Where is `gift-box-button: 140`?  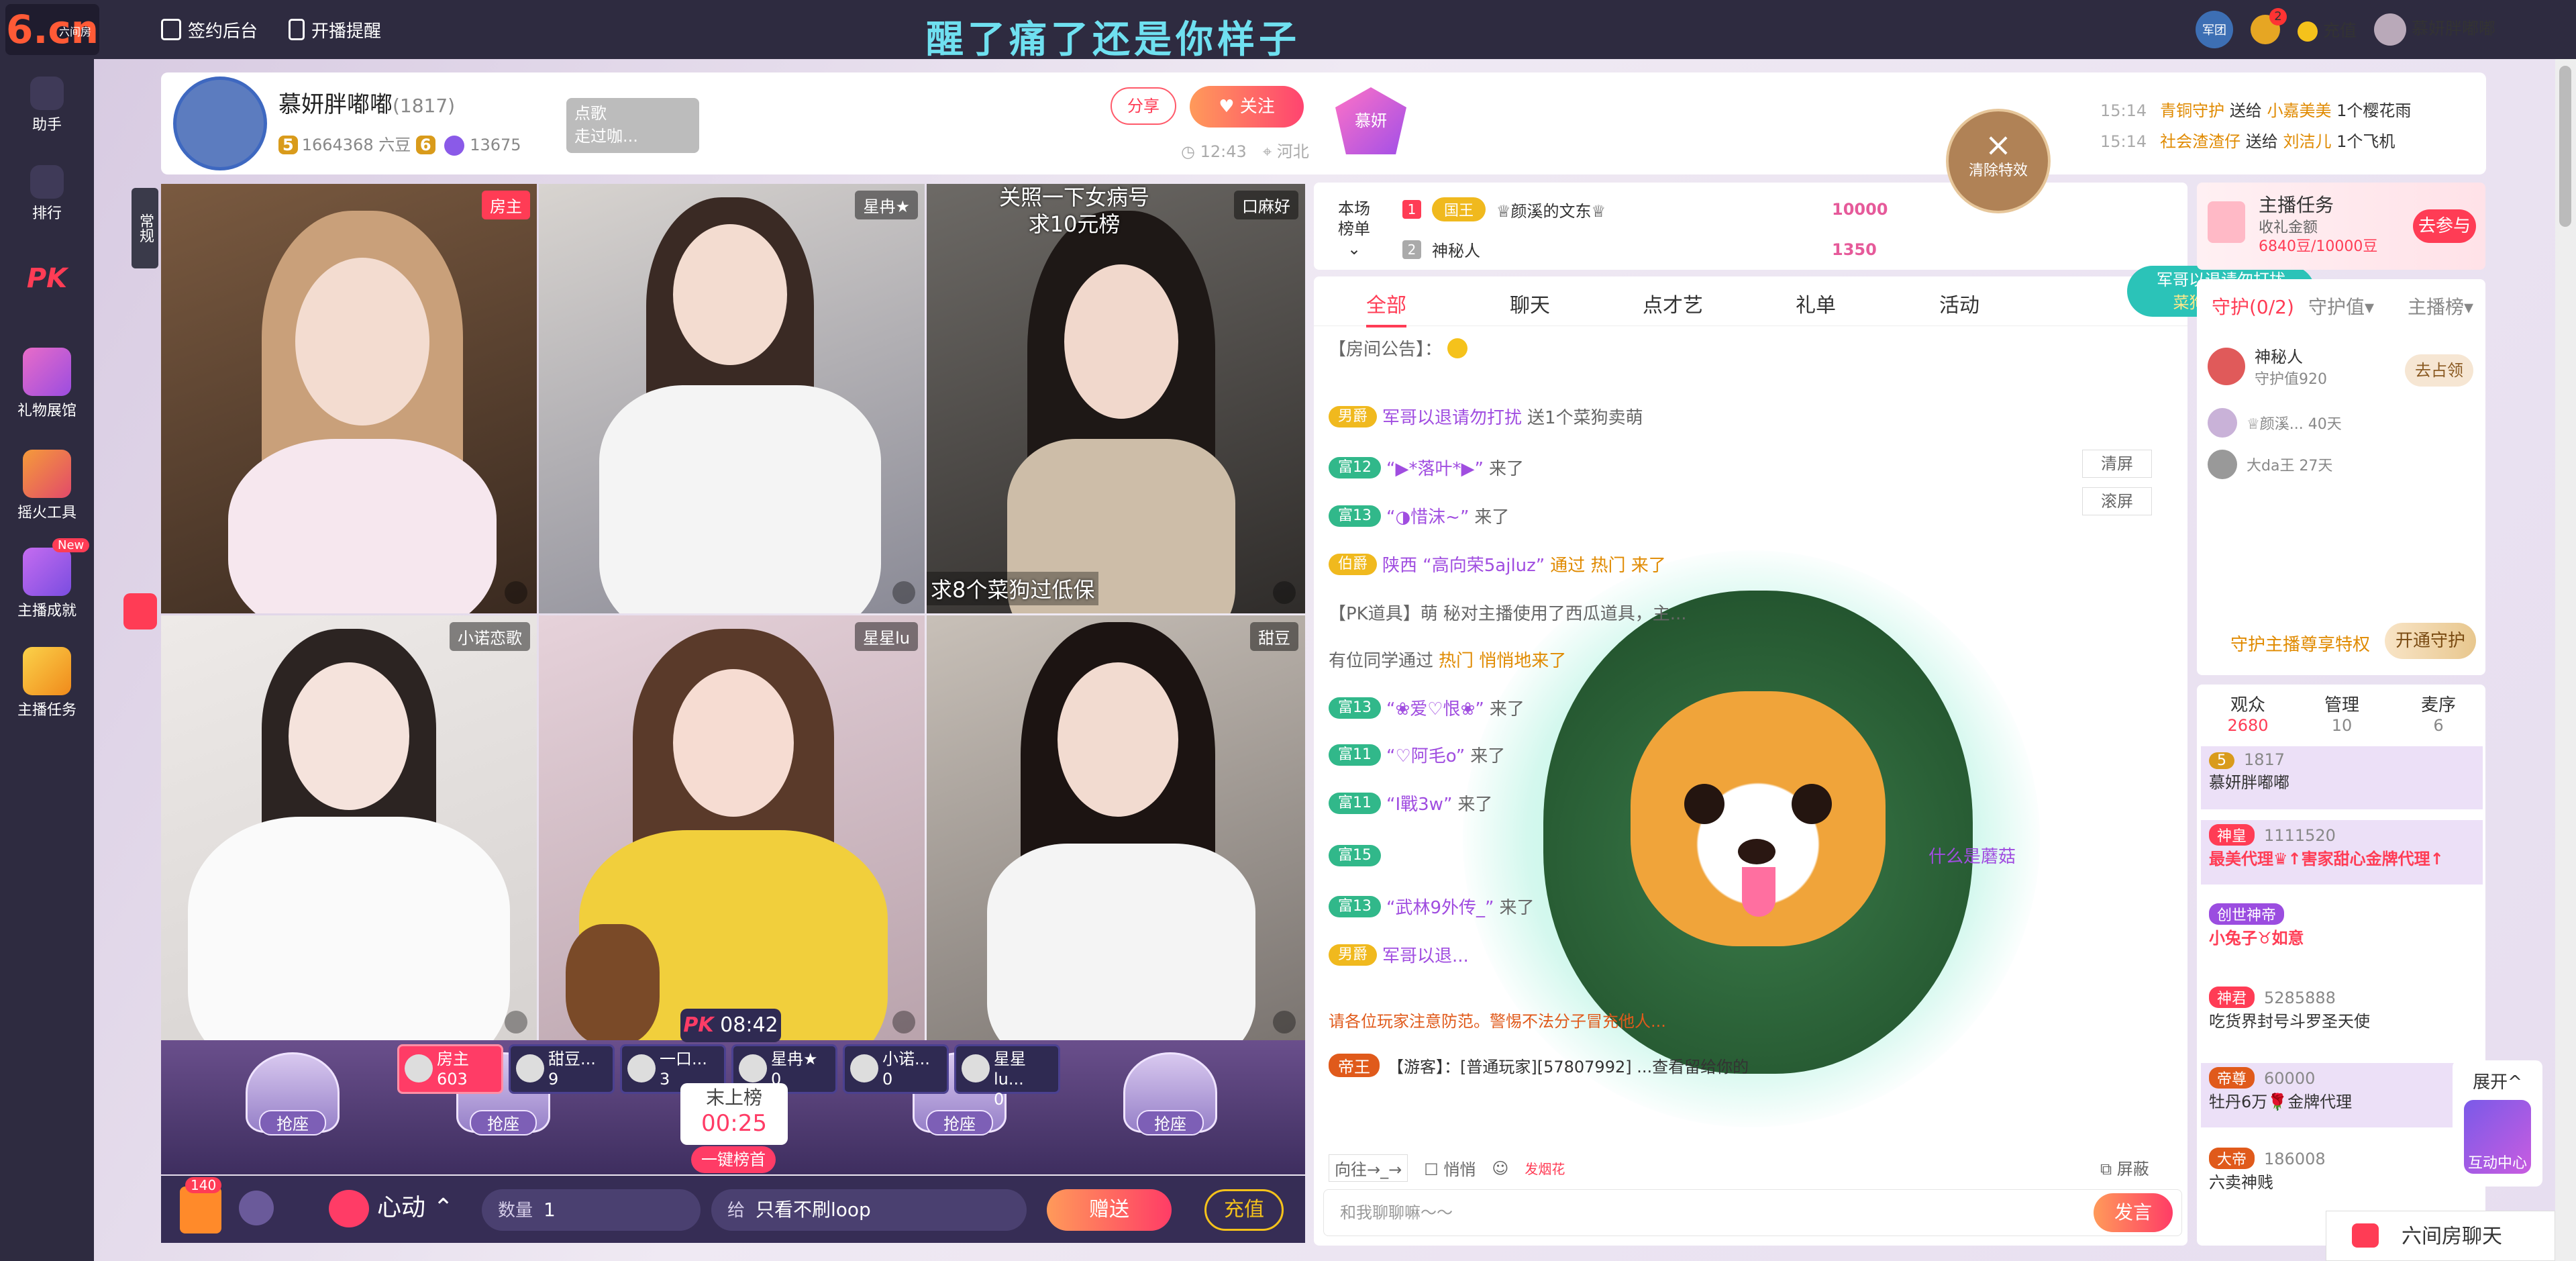 gift-box-button: 140 is located at coordinates (201, 1205).